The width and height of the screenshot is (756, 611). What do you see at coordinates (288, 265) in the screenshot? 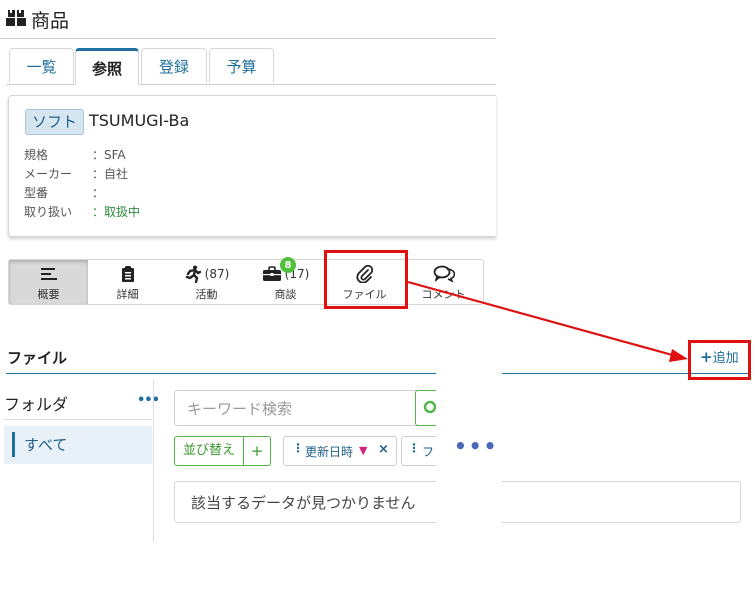
I see `deal-count-badge: 8` at bounding box center [288, 265].